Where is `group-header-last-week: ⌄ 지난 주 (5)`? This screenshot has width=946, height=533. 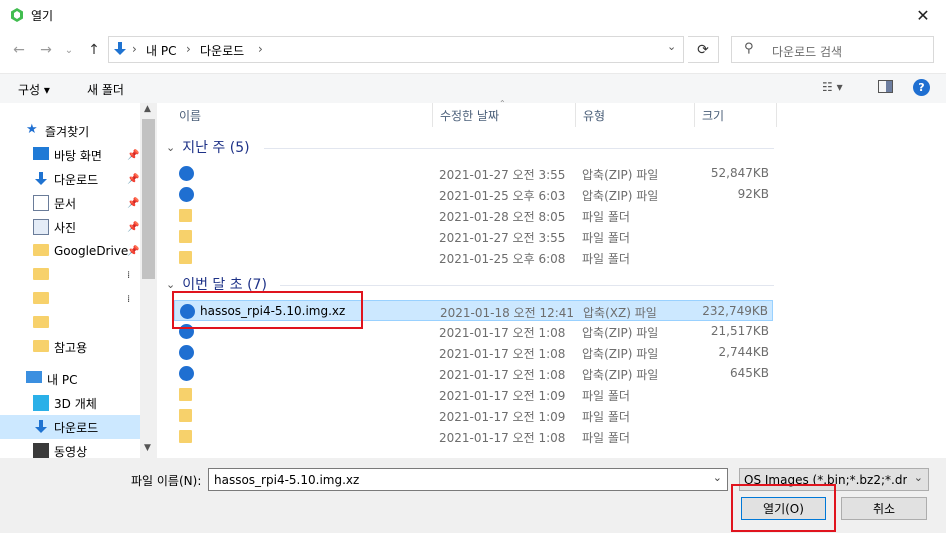 group-header-last-week: ⌄ 지난 주 (5) is located at coordinates (208, 147).